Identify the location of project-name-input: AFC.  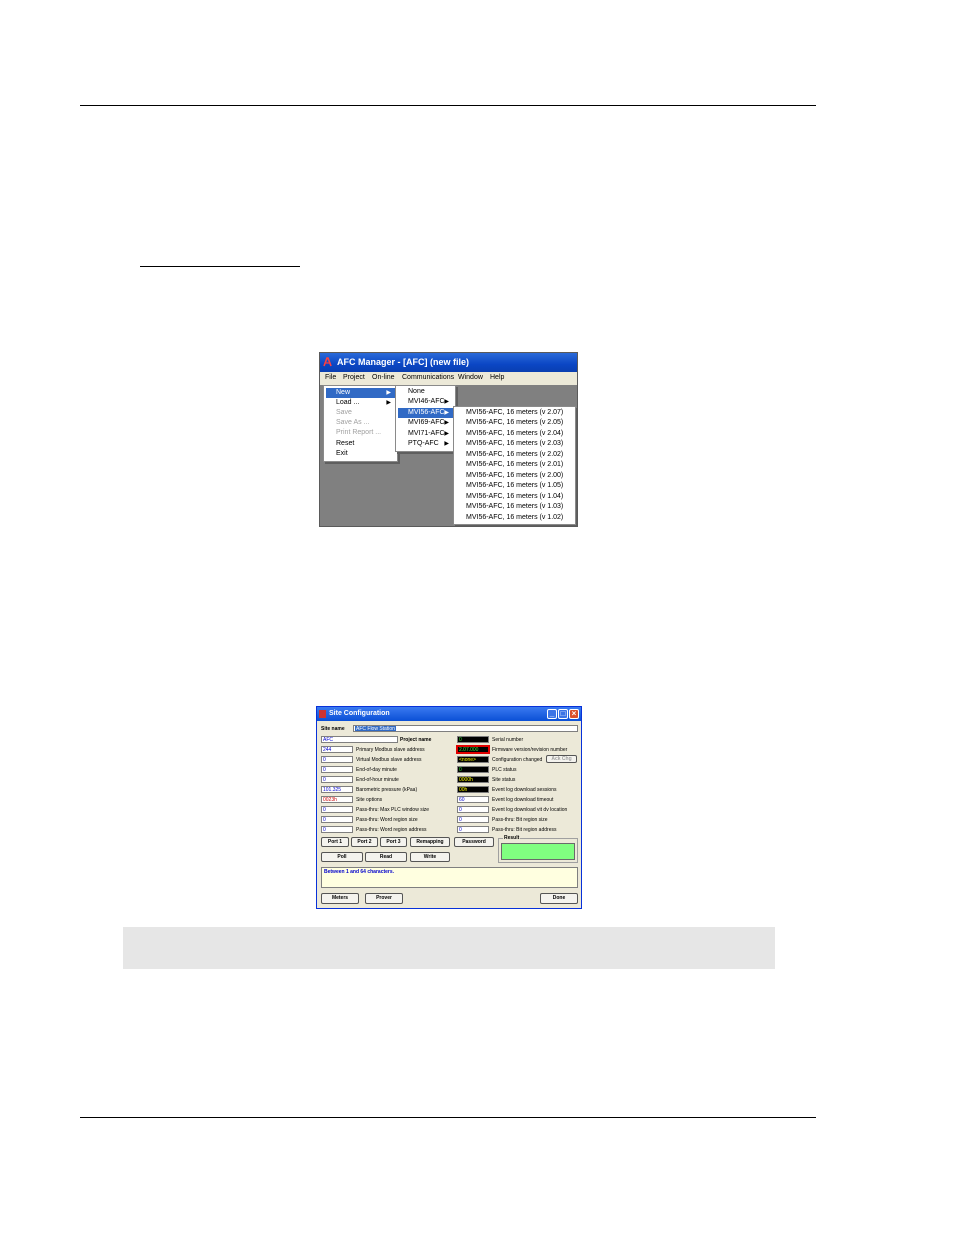
(359, 739).